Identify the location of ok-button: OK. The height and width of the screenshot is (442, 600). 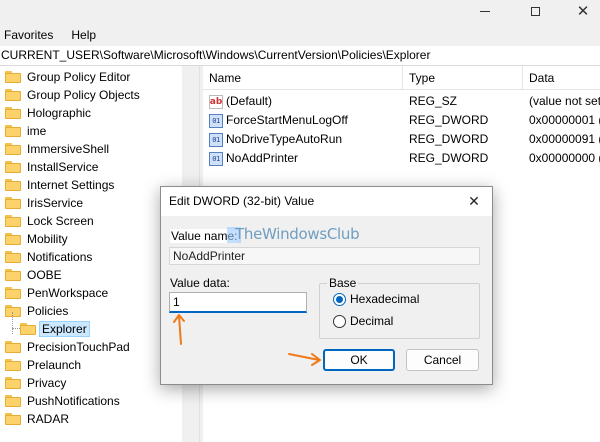
(359, 360).